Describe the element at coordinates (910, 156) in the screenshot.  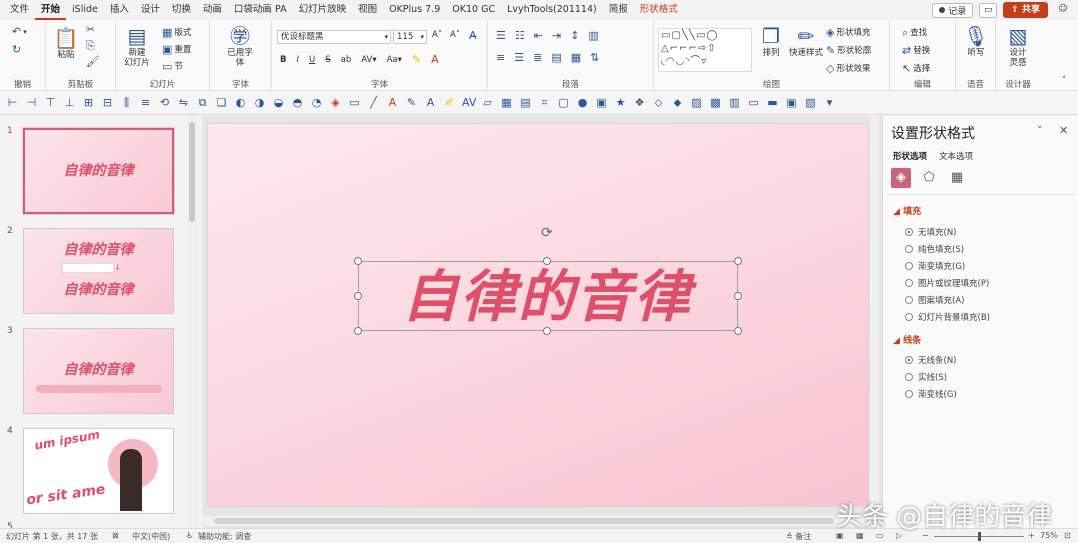
I see `tab-shape-options: 形状选项` at that location.